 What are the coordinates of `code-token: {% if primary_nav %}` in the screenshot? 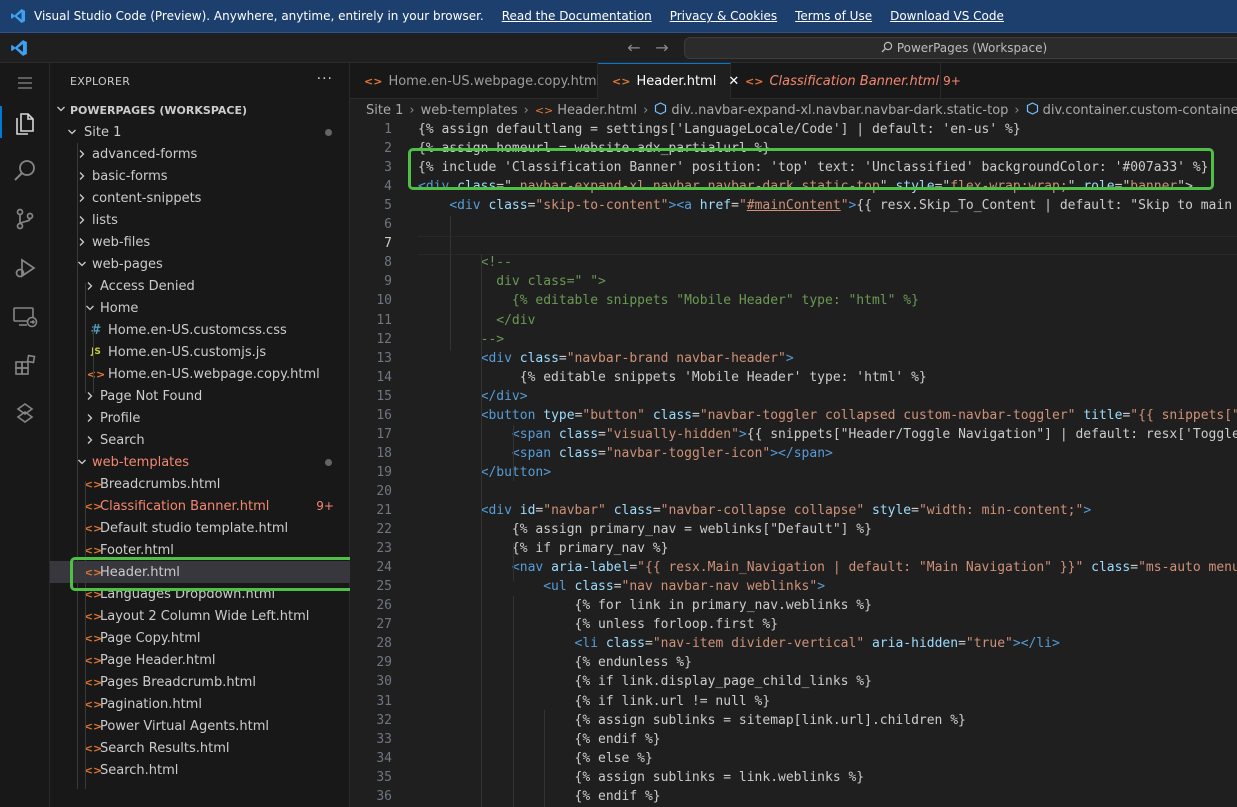 It's located at (543, 549).